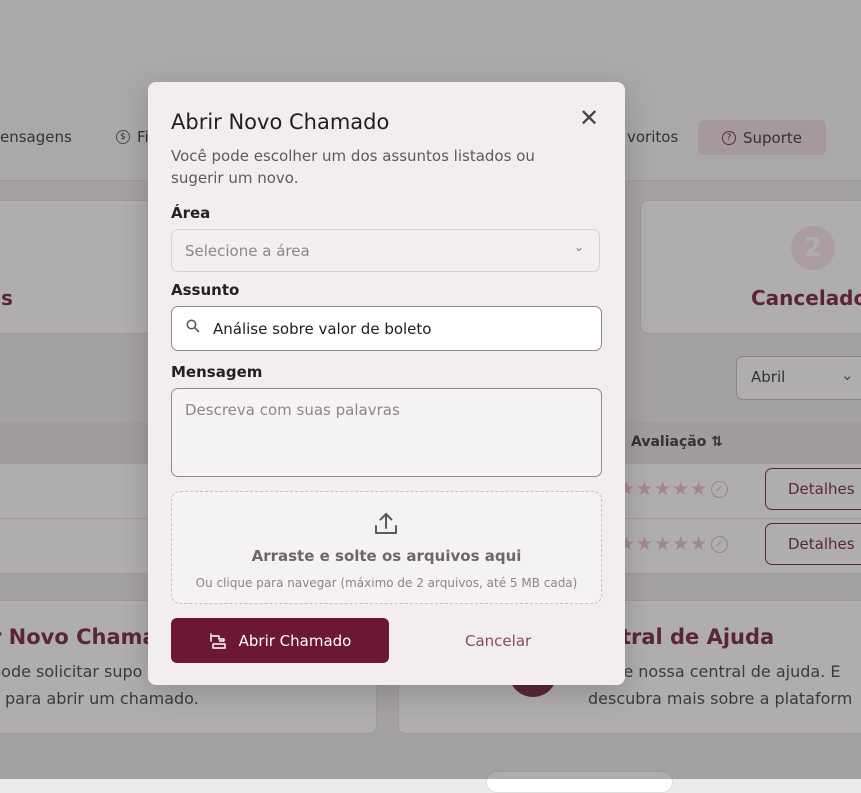 Image resolution: width=861 pixels, height=793 pixels. I want to click on dropzone-title: Arraste e solte os arquivos aqui, so click(386, 556).